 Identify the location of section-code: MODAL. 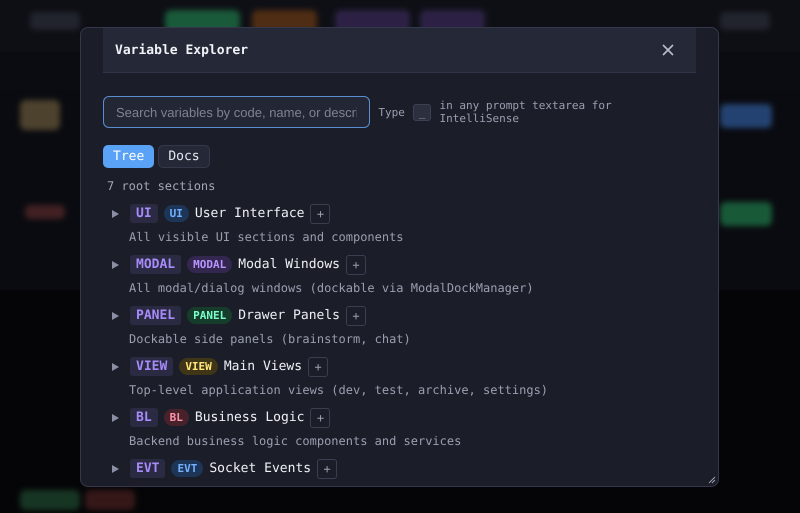
(156, 264).